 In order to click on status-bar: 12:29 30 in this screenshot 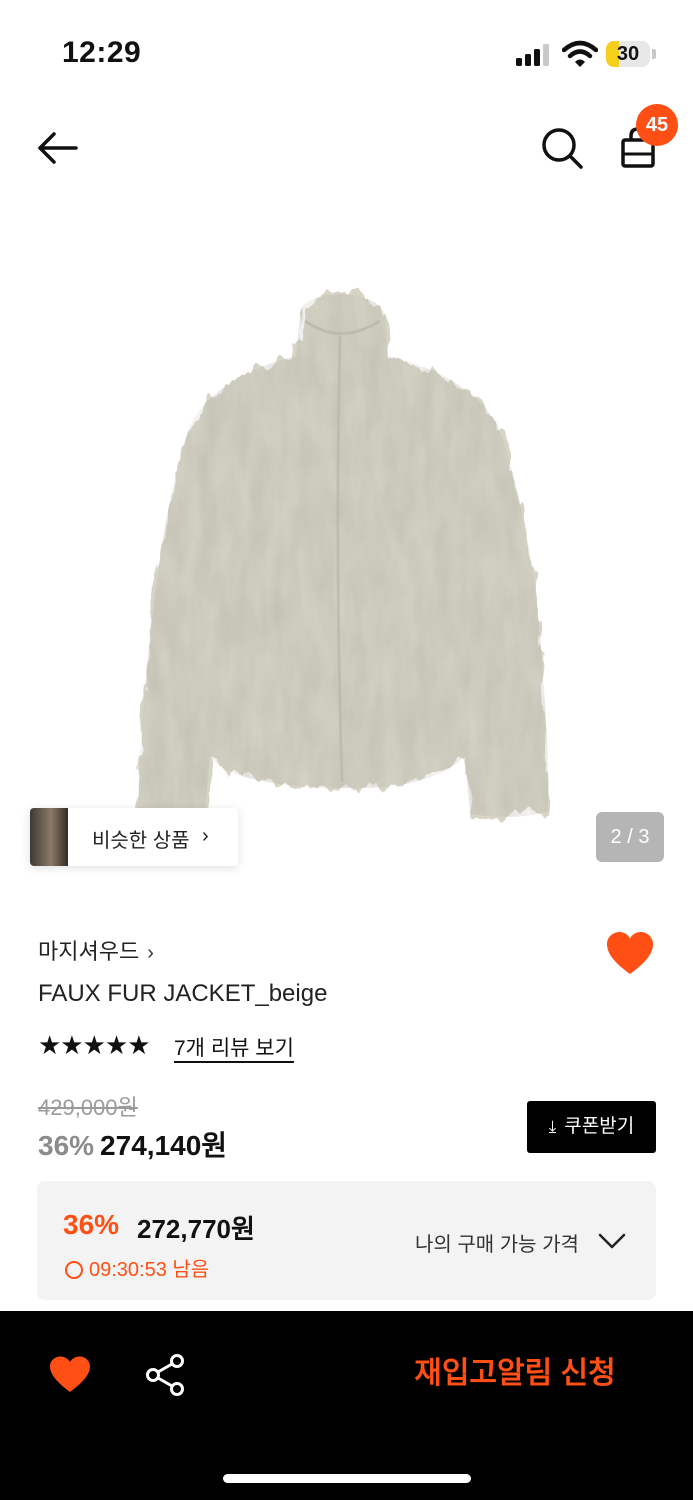, I will do `click(346, 50)`.